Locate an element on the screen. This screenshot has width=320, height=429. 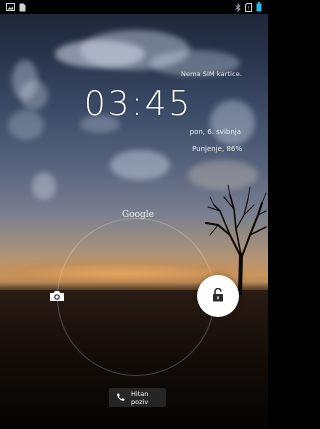
unlock-icon is located at coordinates (218, 296).